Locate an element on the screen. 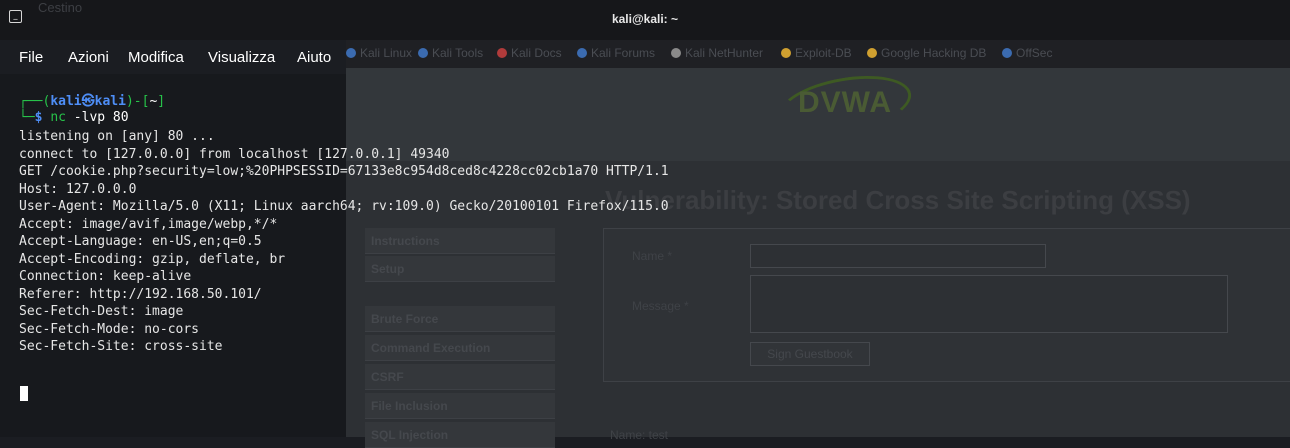 This screenshot has width=1290, height=448. bookmark-label: Kali Tools is located at coordinates (458, 53).